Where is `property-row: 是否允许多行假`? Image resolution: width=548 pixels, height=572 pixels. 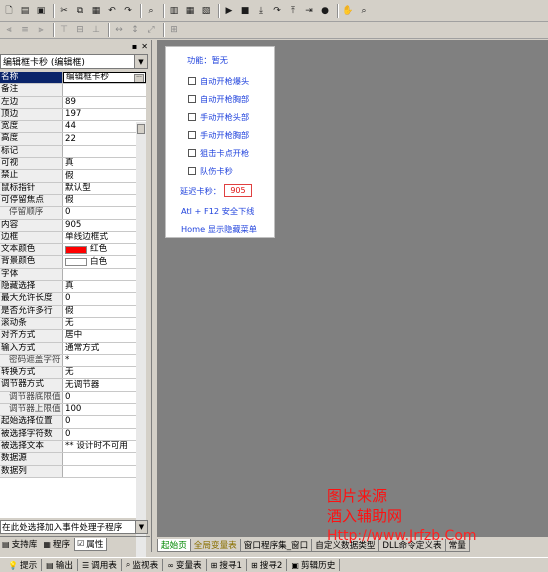 property-row: 是否允许多行假 is located at coordinates (73, 311).